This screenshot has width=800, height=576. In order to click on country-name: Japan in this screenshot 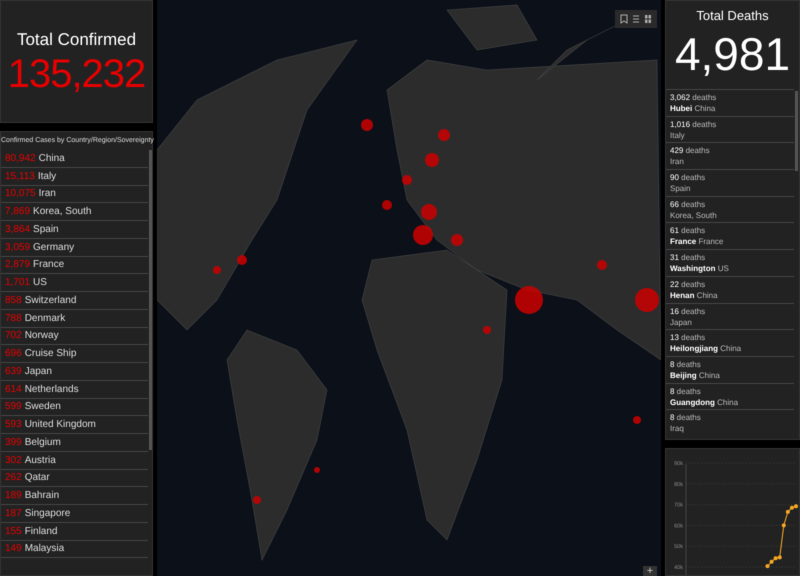, I will do `click(38, 371)`.